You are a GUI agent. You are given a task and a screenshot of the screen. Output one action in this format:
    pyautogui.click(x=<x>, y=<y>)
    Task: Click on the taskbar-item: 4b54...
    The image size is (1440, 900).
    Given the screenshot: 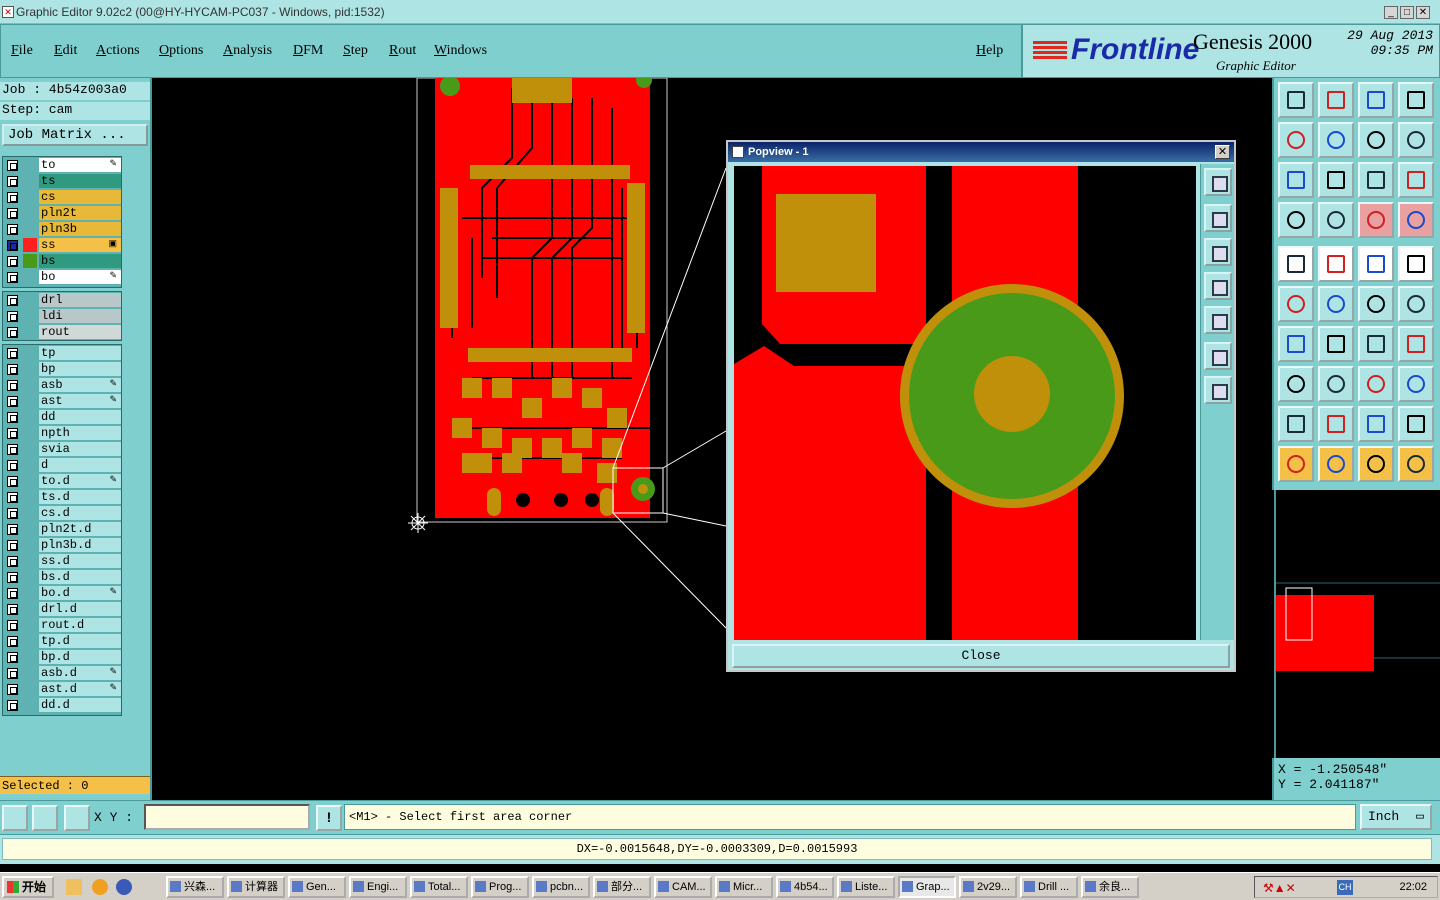 What is the action you would take?
    pyautogui.click(x=805, y=887)
    